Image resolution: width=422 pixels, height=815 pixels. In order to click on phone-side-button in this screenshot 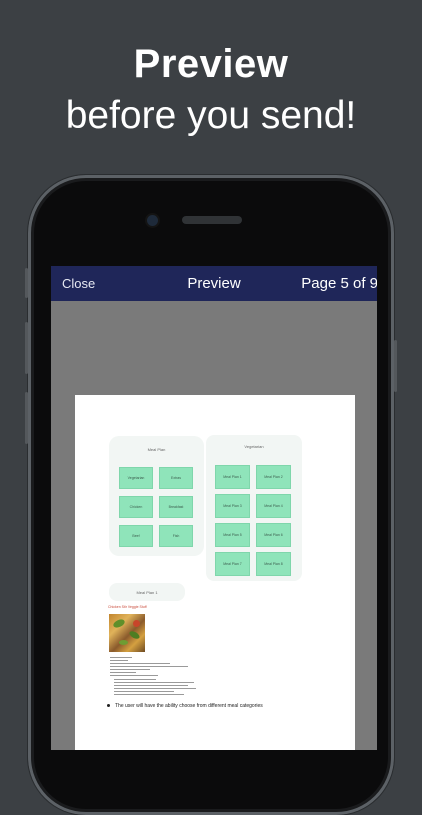, I will do `click(26, 283)`.